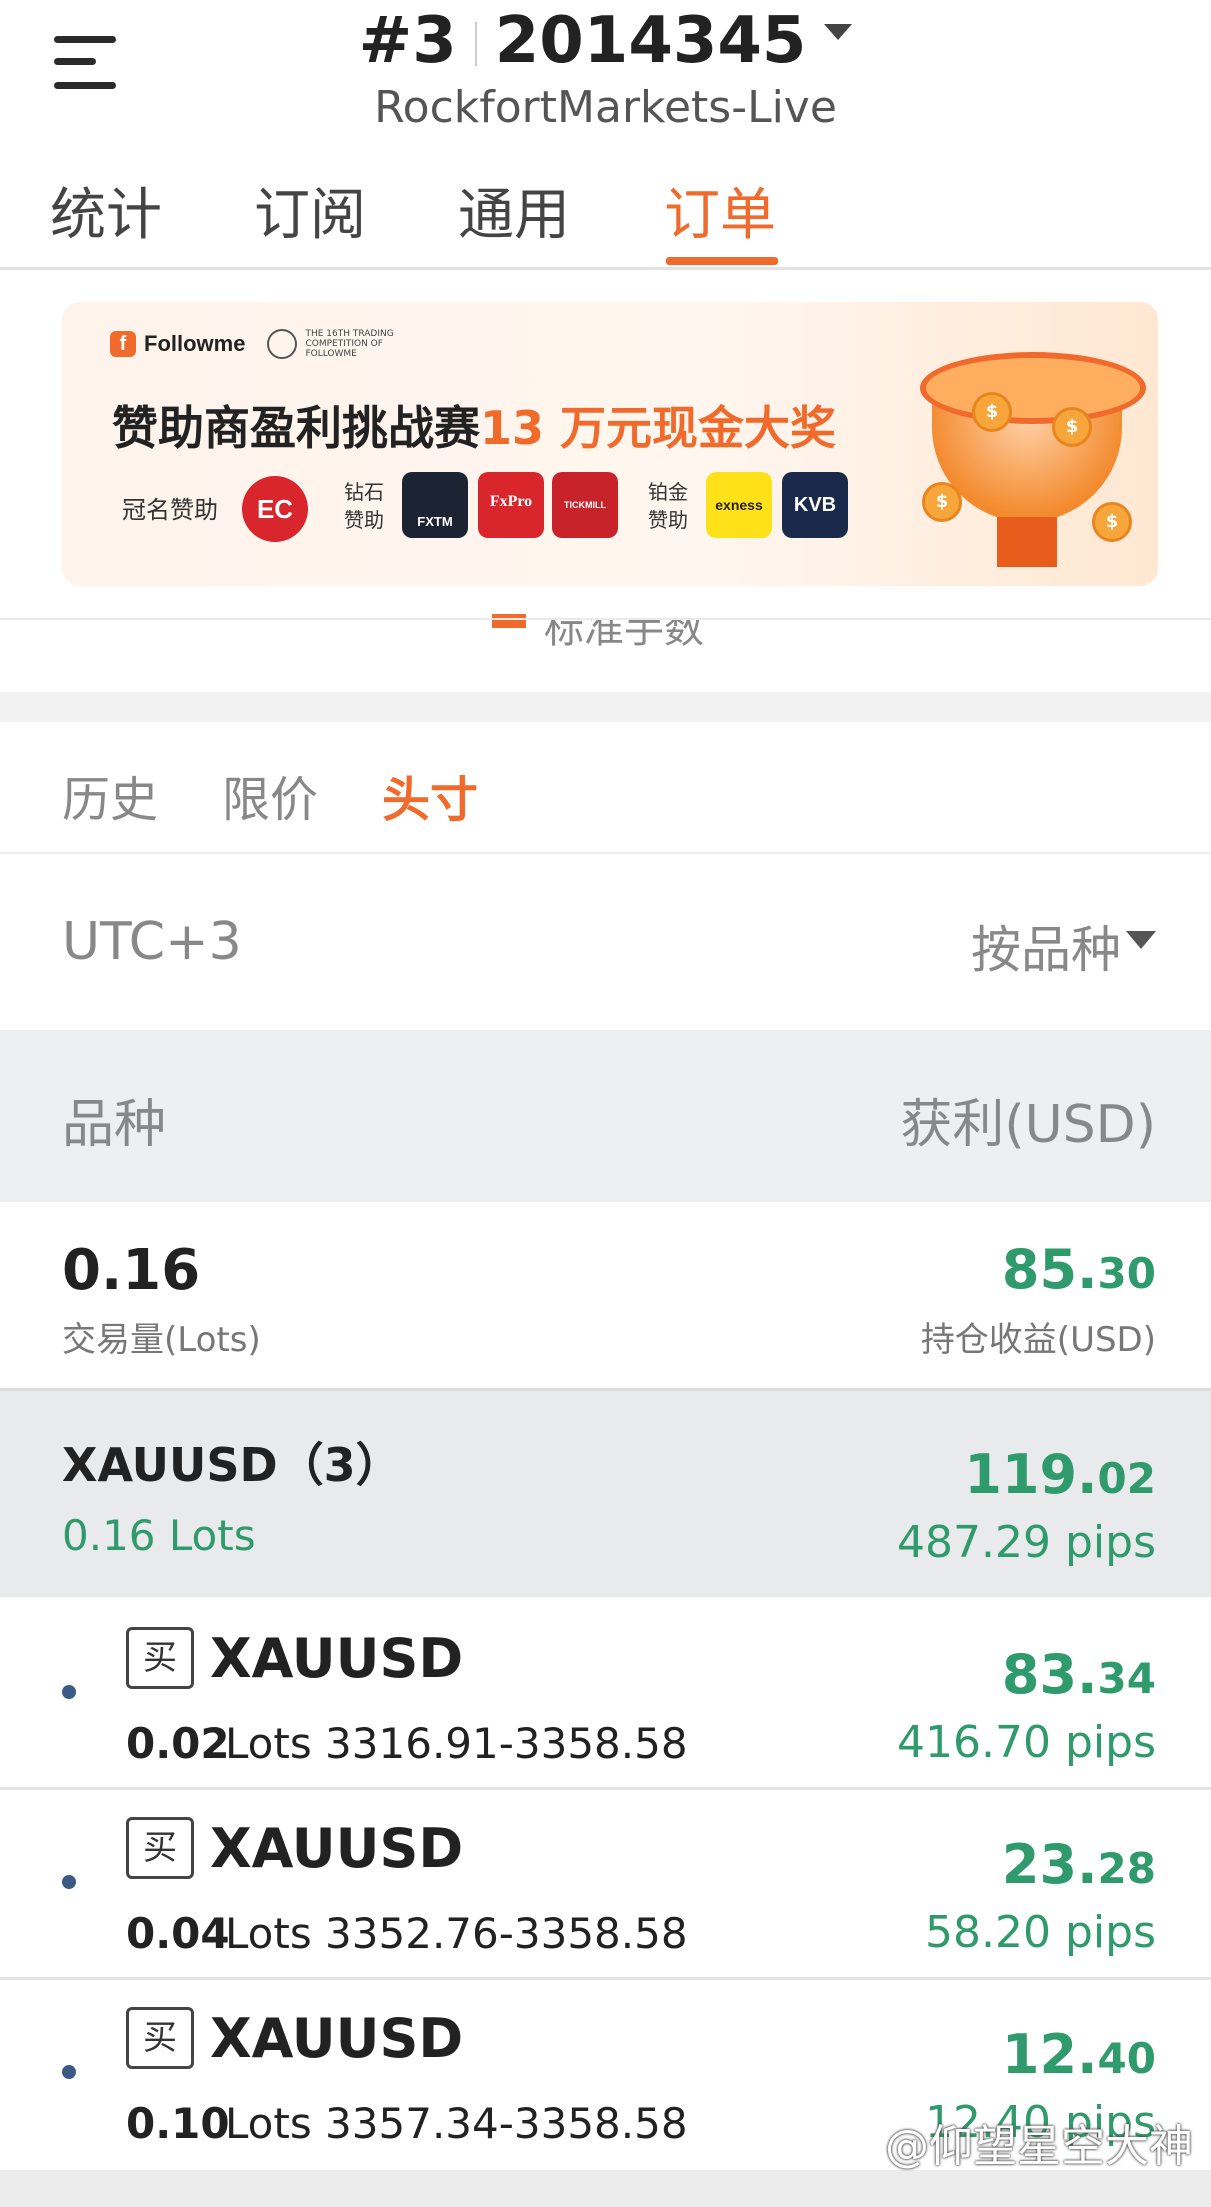 This screenshot has width=1211, height=2207. I want to click on tab-orders: 订单, so click(720, 210).